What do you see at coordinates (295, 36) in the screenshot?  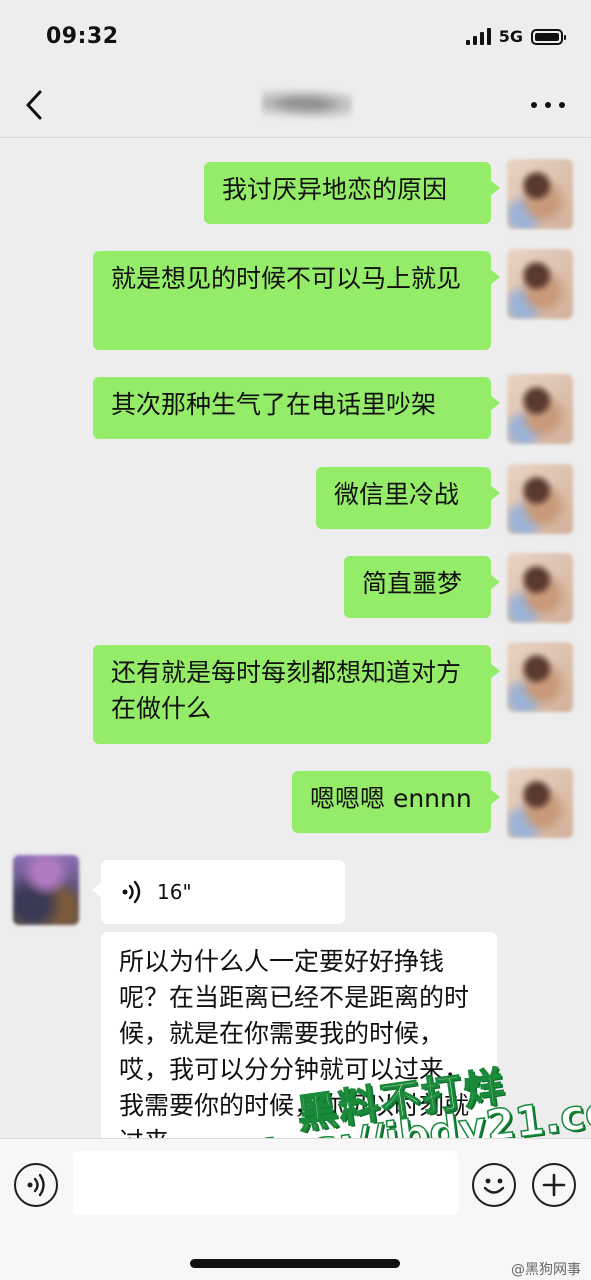 I see `status-bar: 09:32 5G` at bounding box center [295, 36].